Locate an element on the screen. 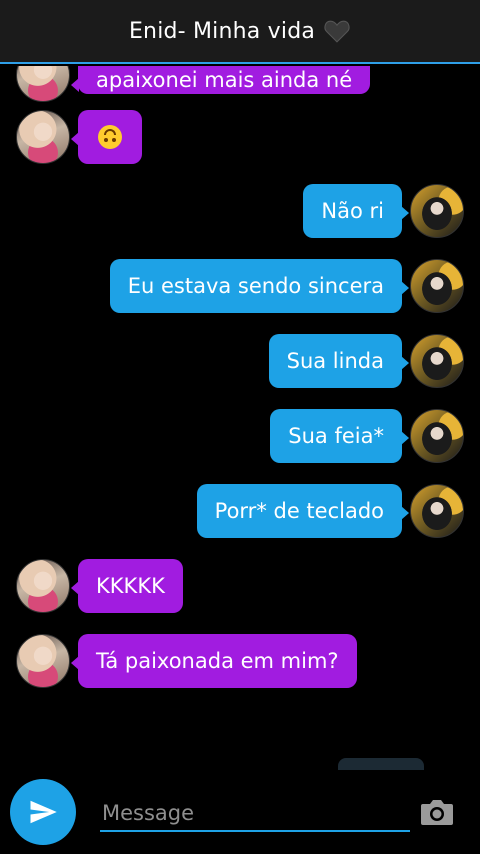 The width and height of the screenshot is (480, 854). message-input is located at coordinates (255, 814).